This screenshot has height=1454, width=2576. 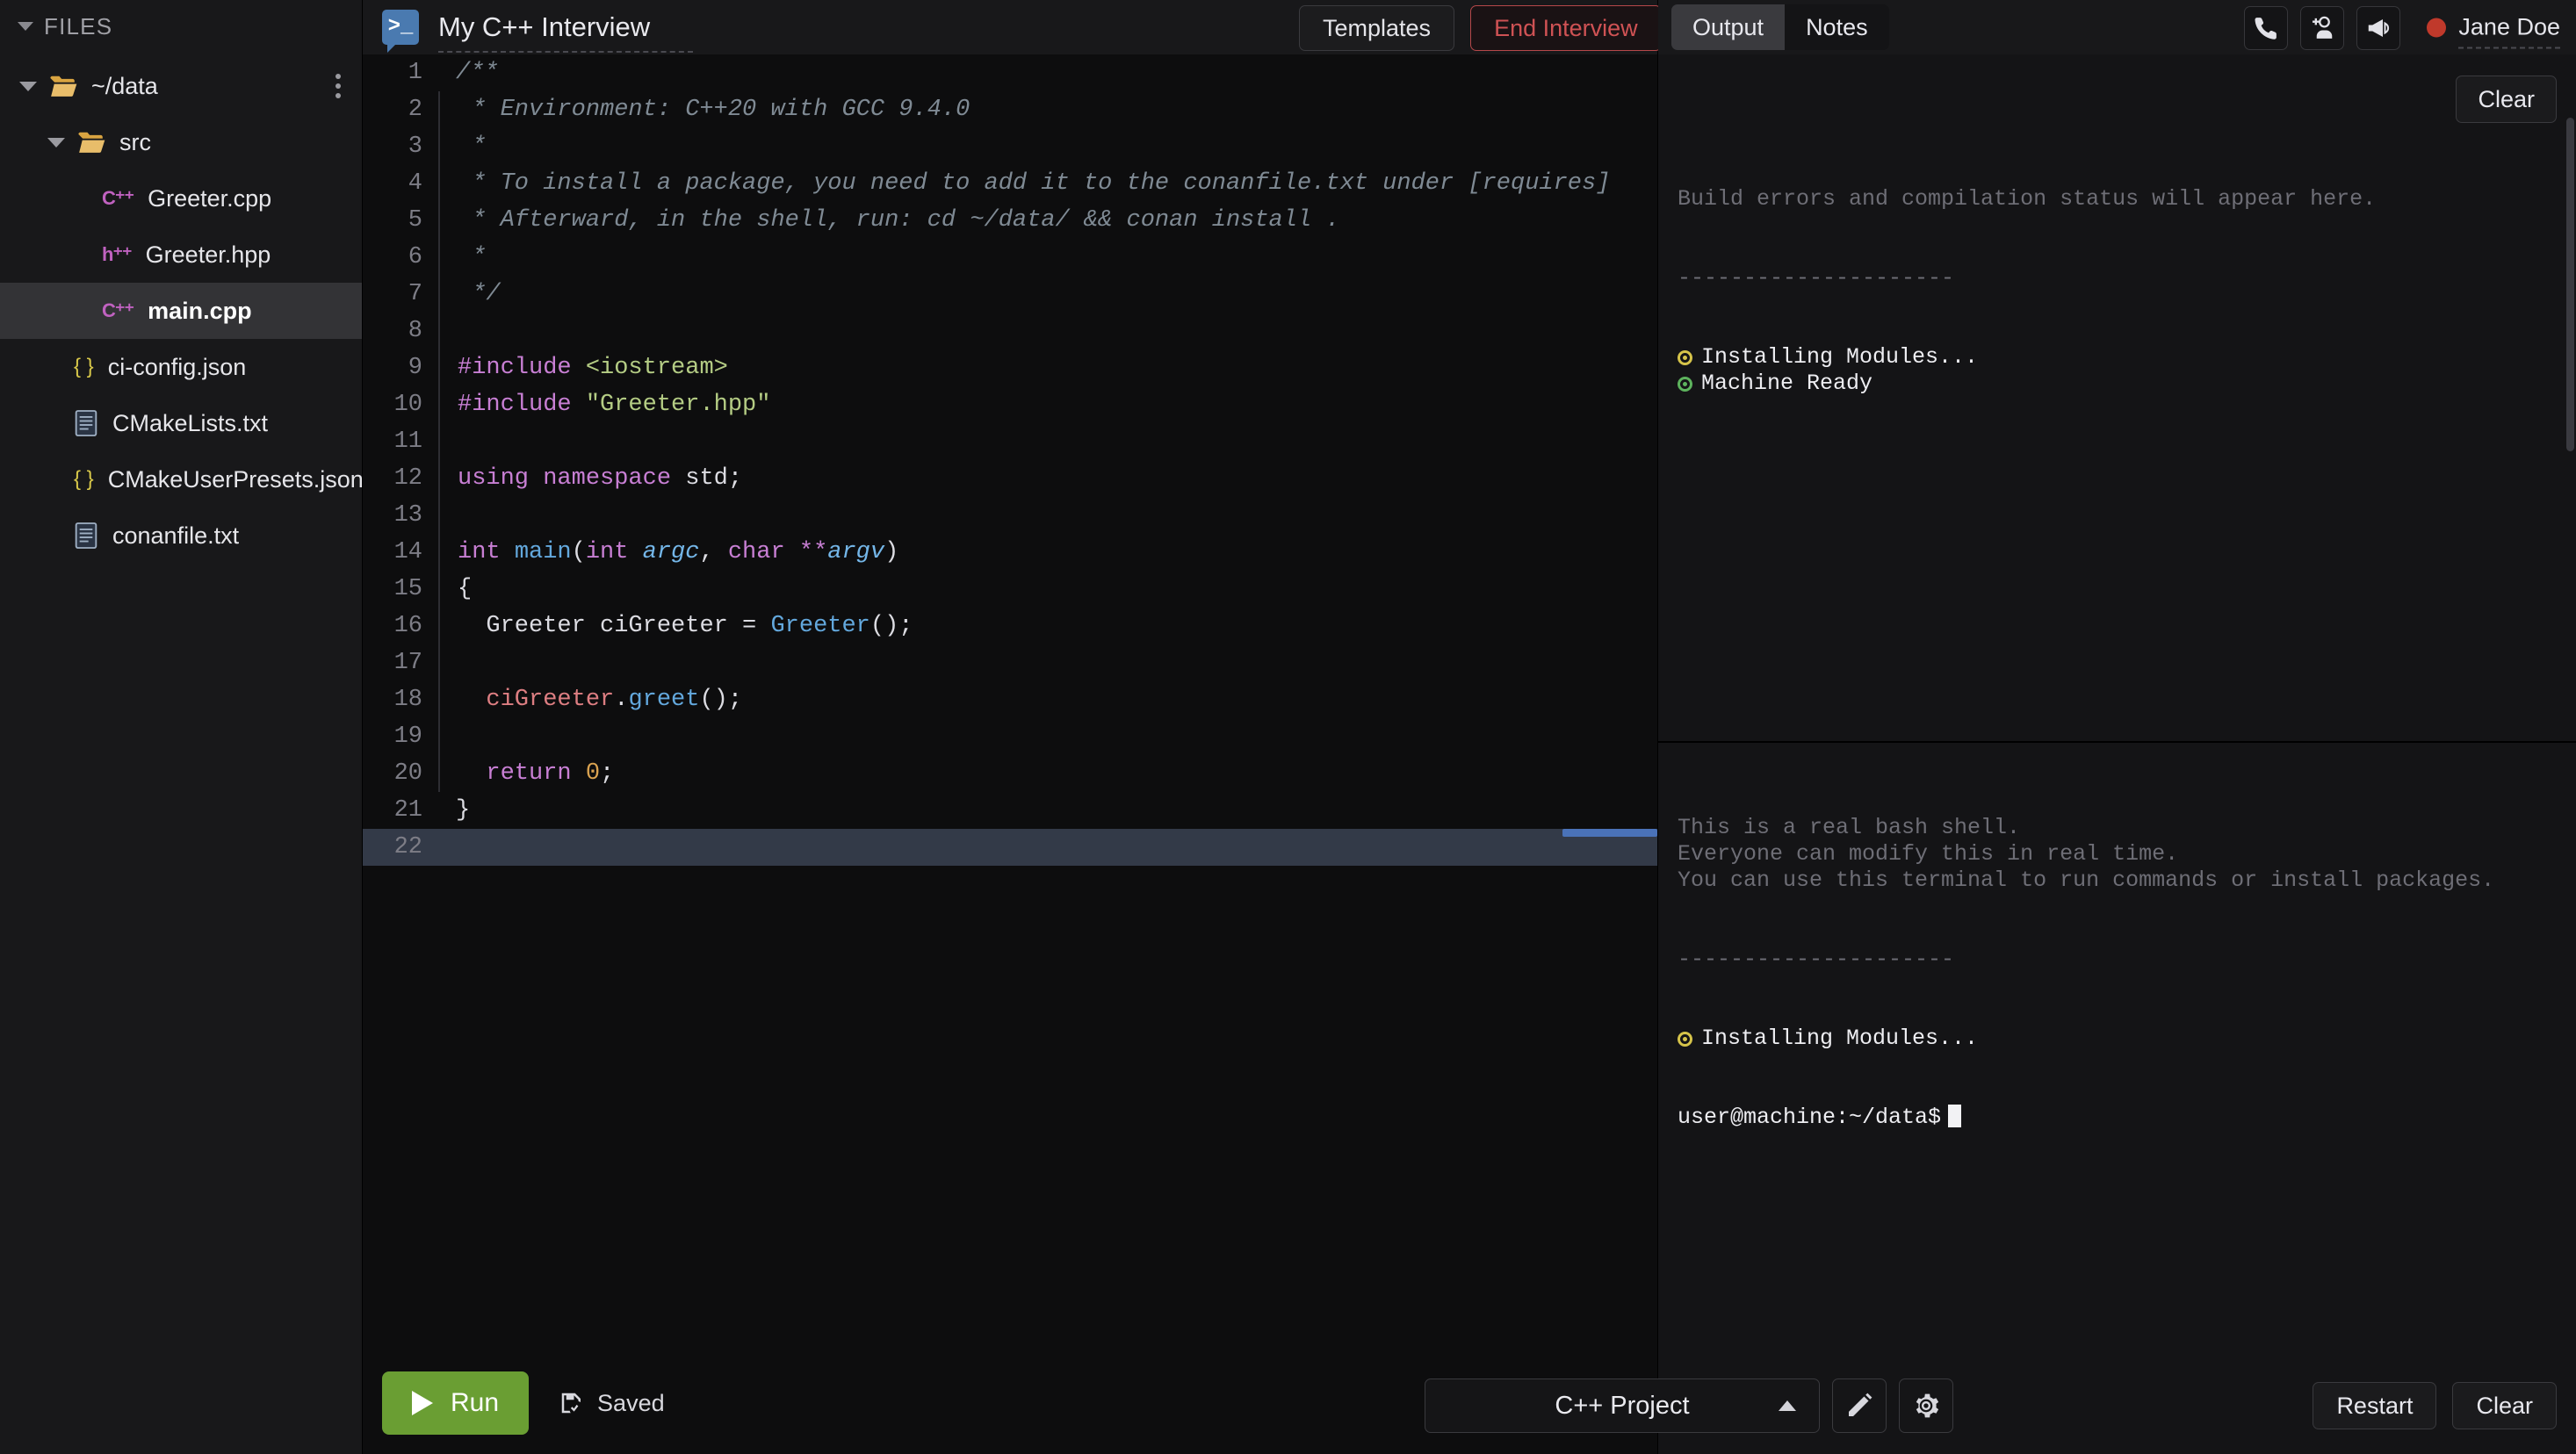 I want to click on file-tree-item: src, so click(x=181, y=142).